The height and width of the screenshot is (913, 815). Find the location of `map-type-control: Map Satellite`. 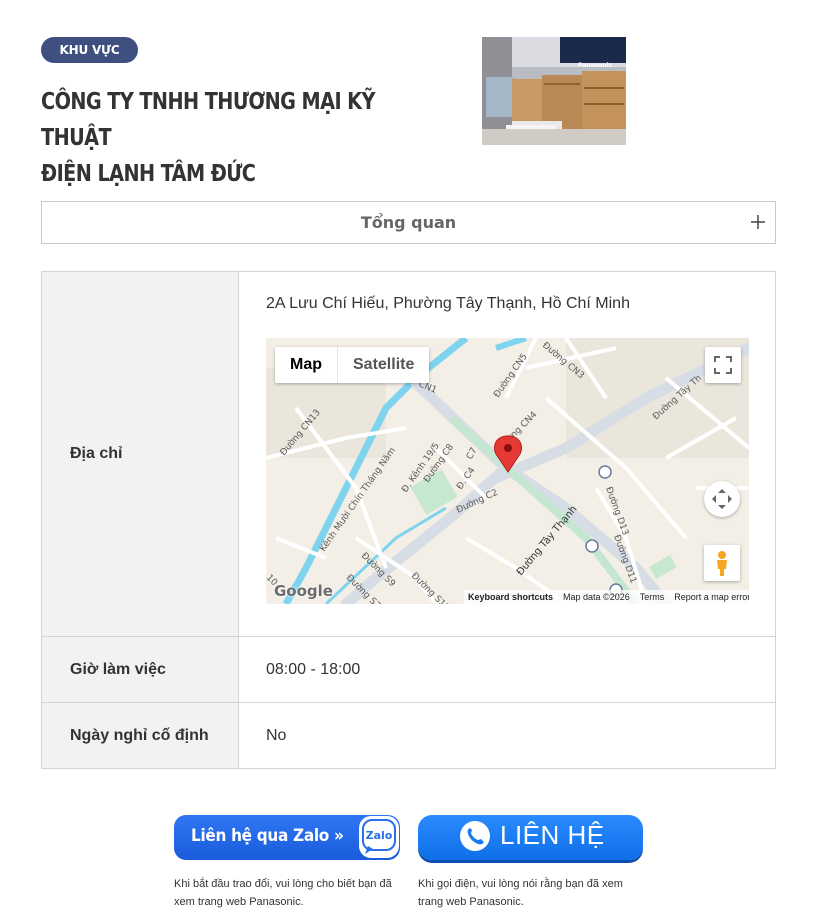

map-type-control: Map Satellite is located at coordinates (352, 365).